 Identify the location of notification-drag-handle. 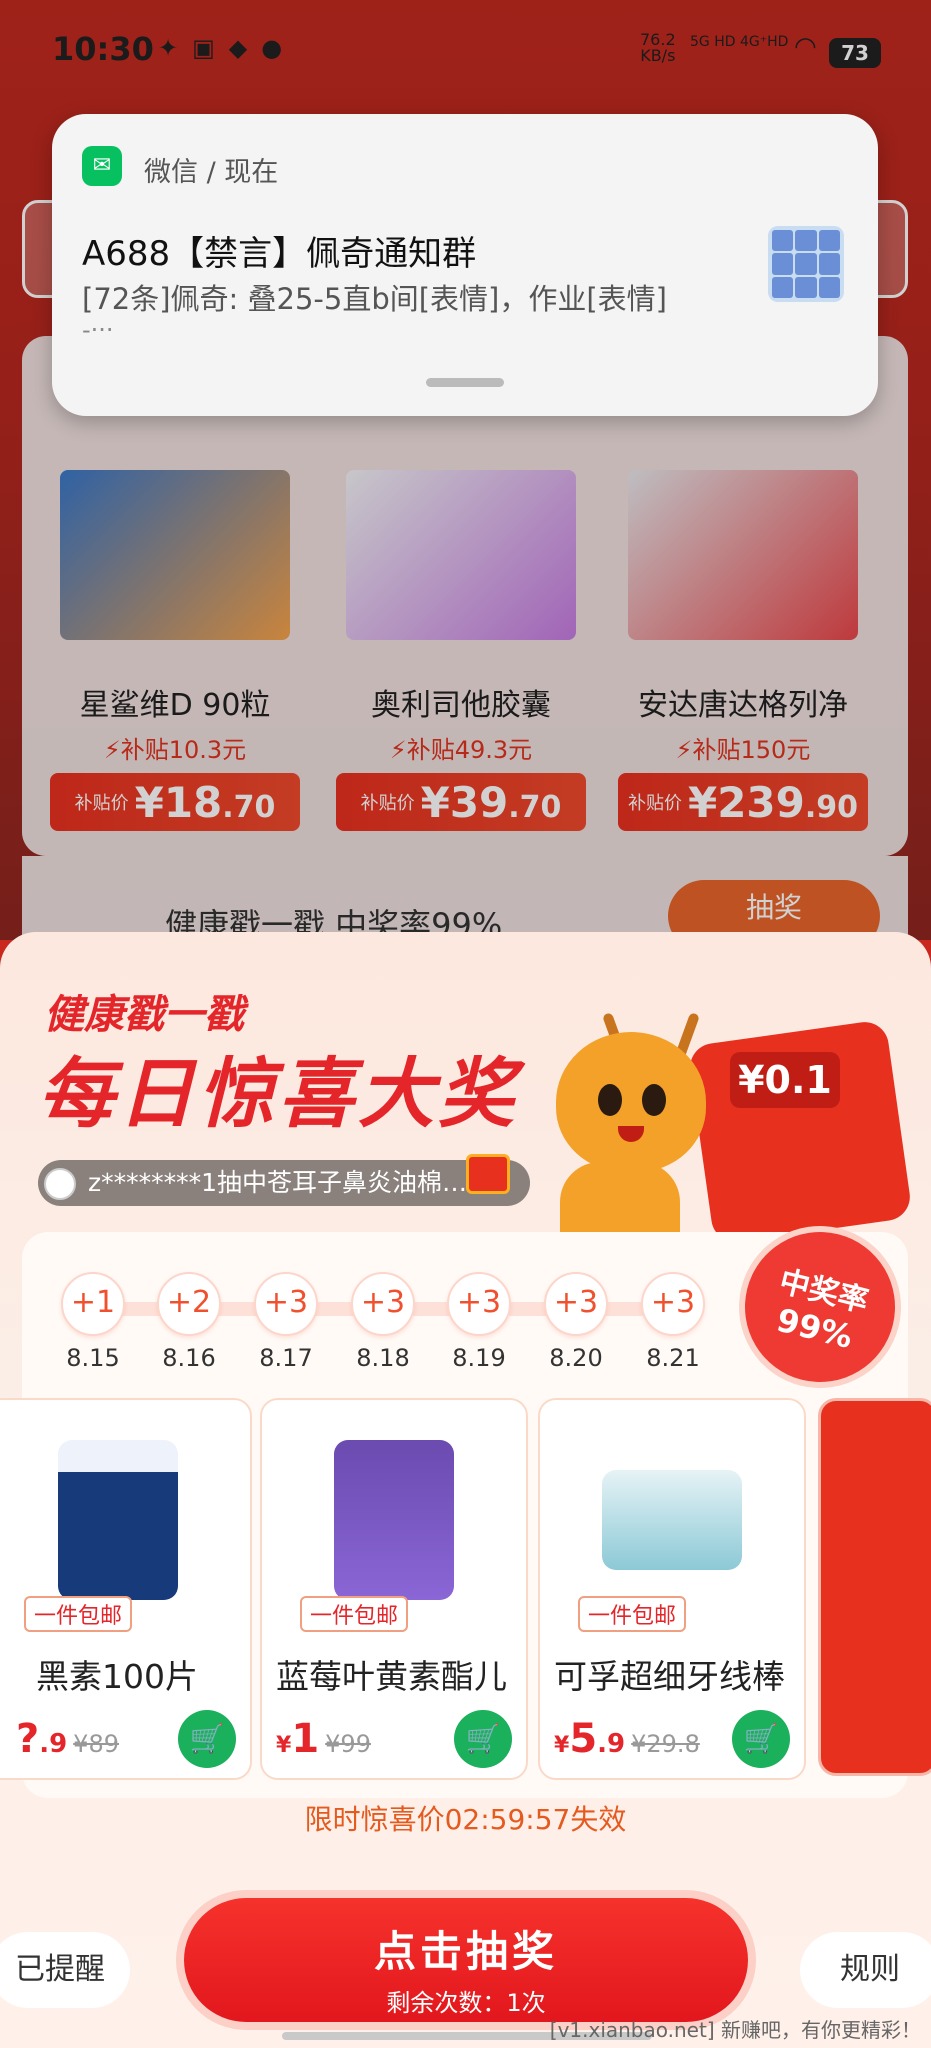
(465, 382).